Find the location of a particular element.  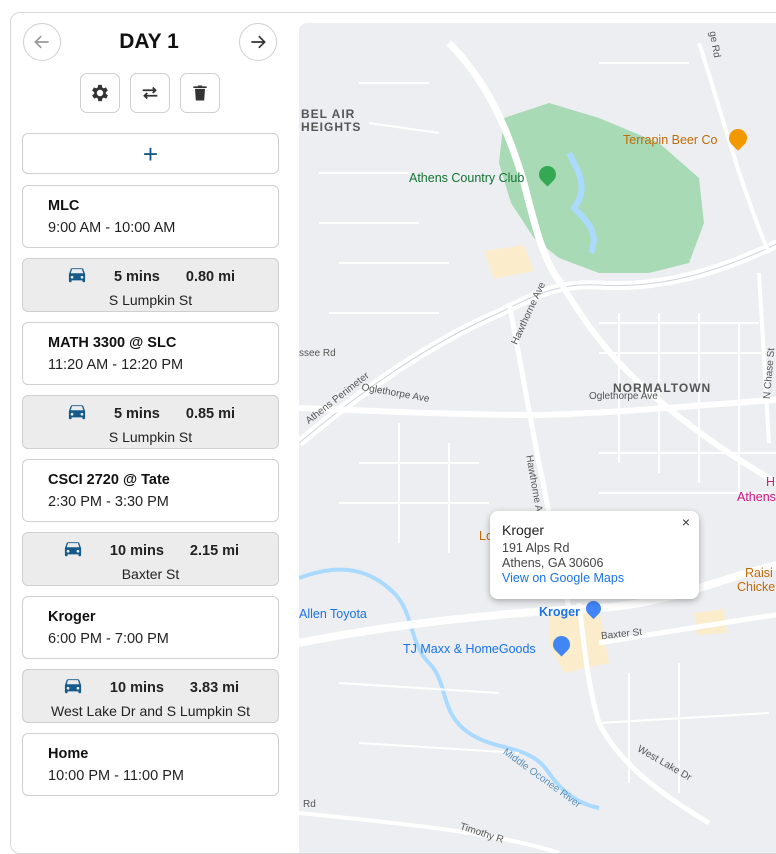

arrow-right-icon is located at coordinates (258, 42).